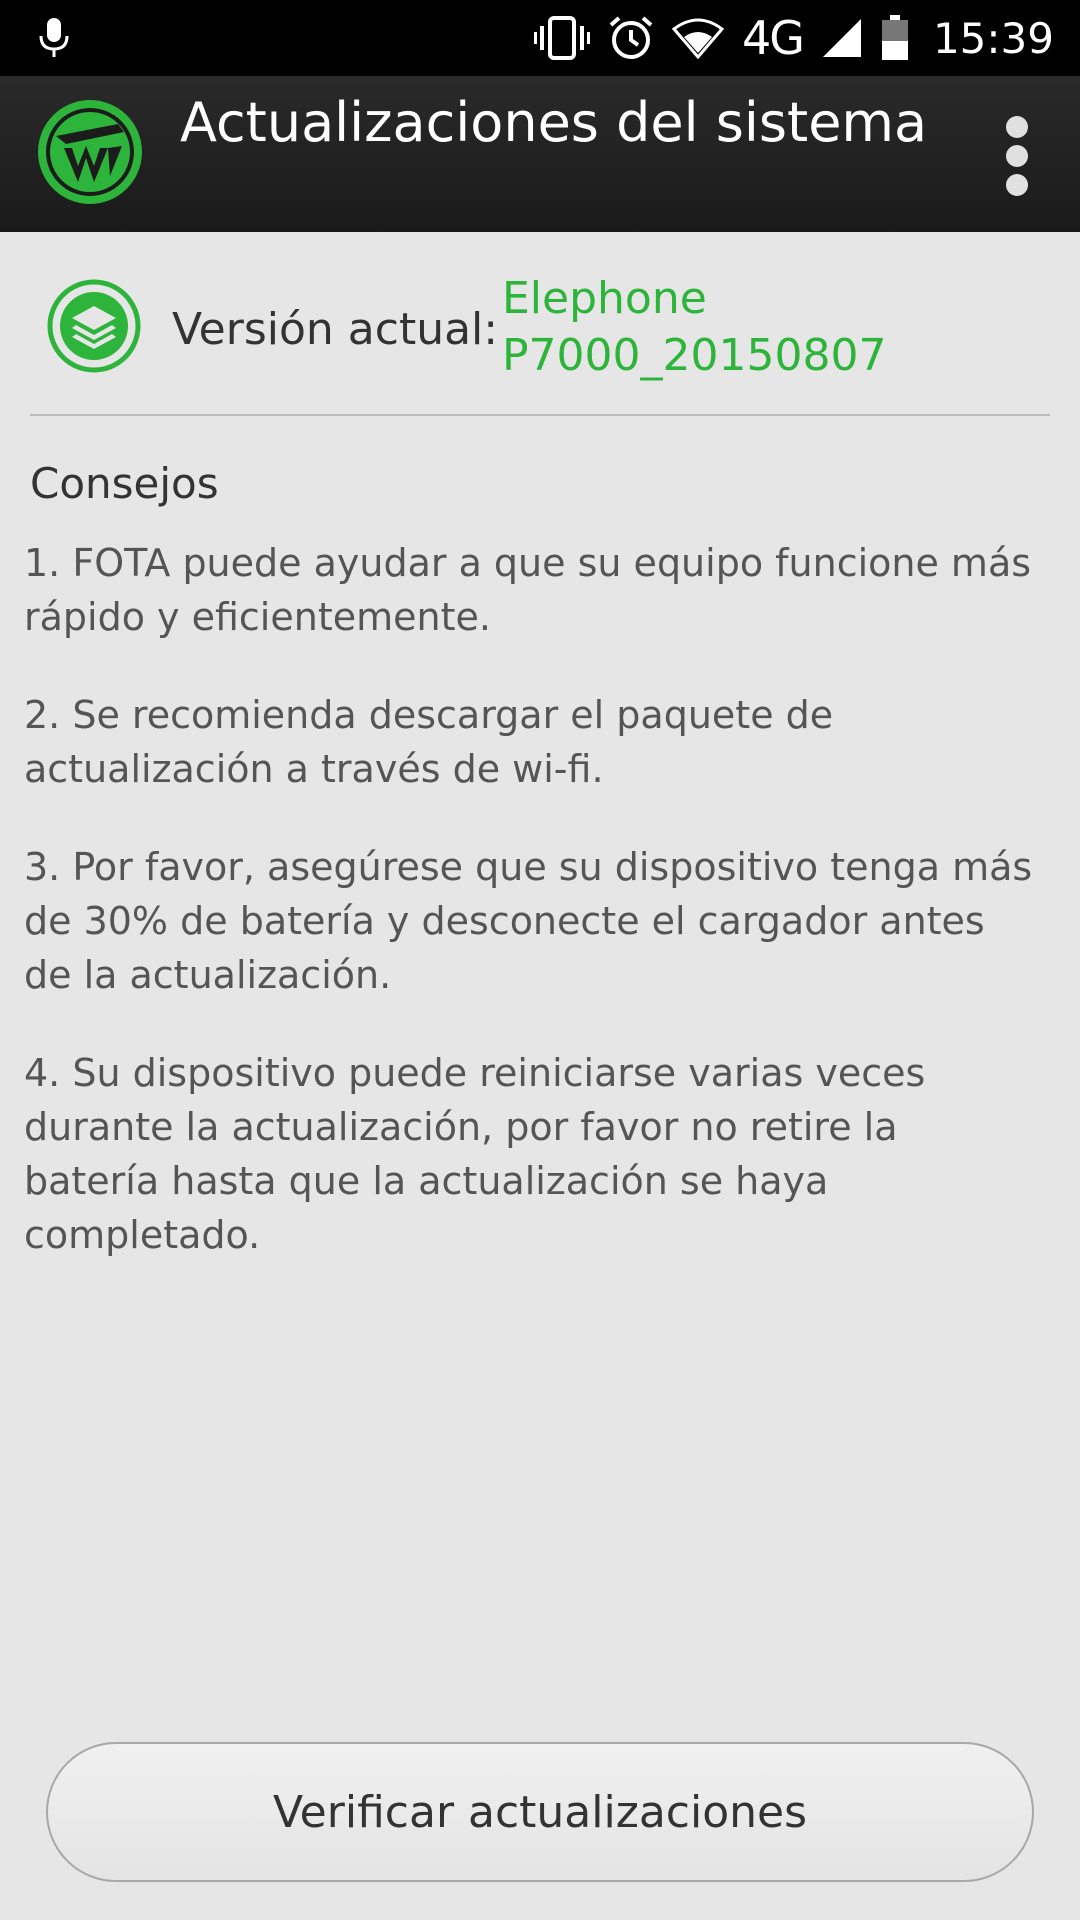 The width and height of the screenshot is (1080, 1920). I want to click on overflow-menu-icon, so click(1017, 156).